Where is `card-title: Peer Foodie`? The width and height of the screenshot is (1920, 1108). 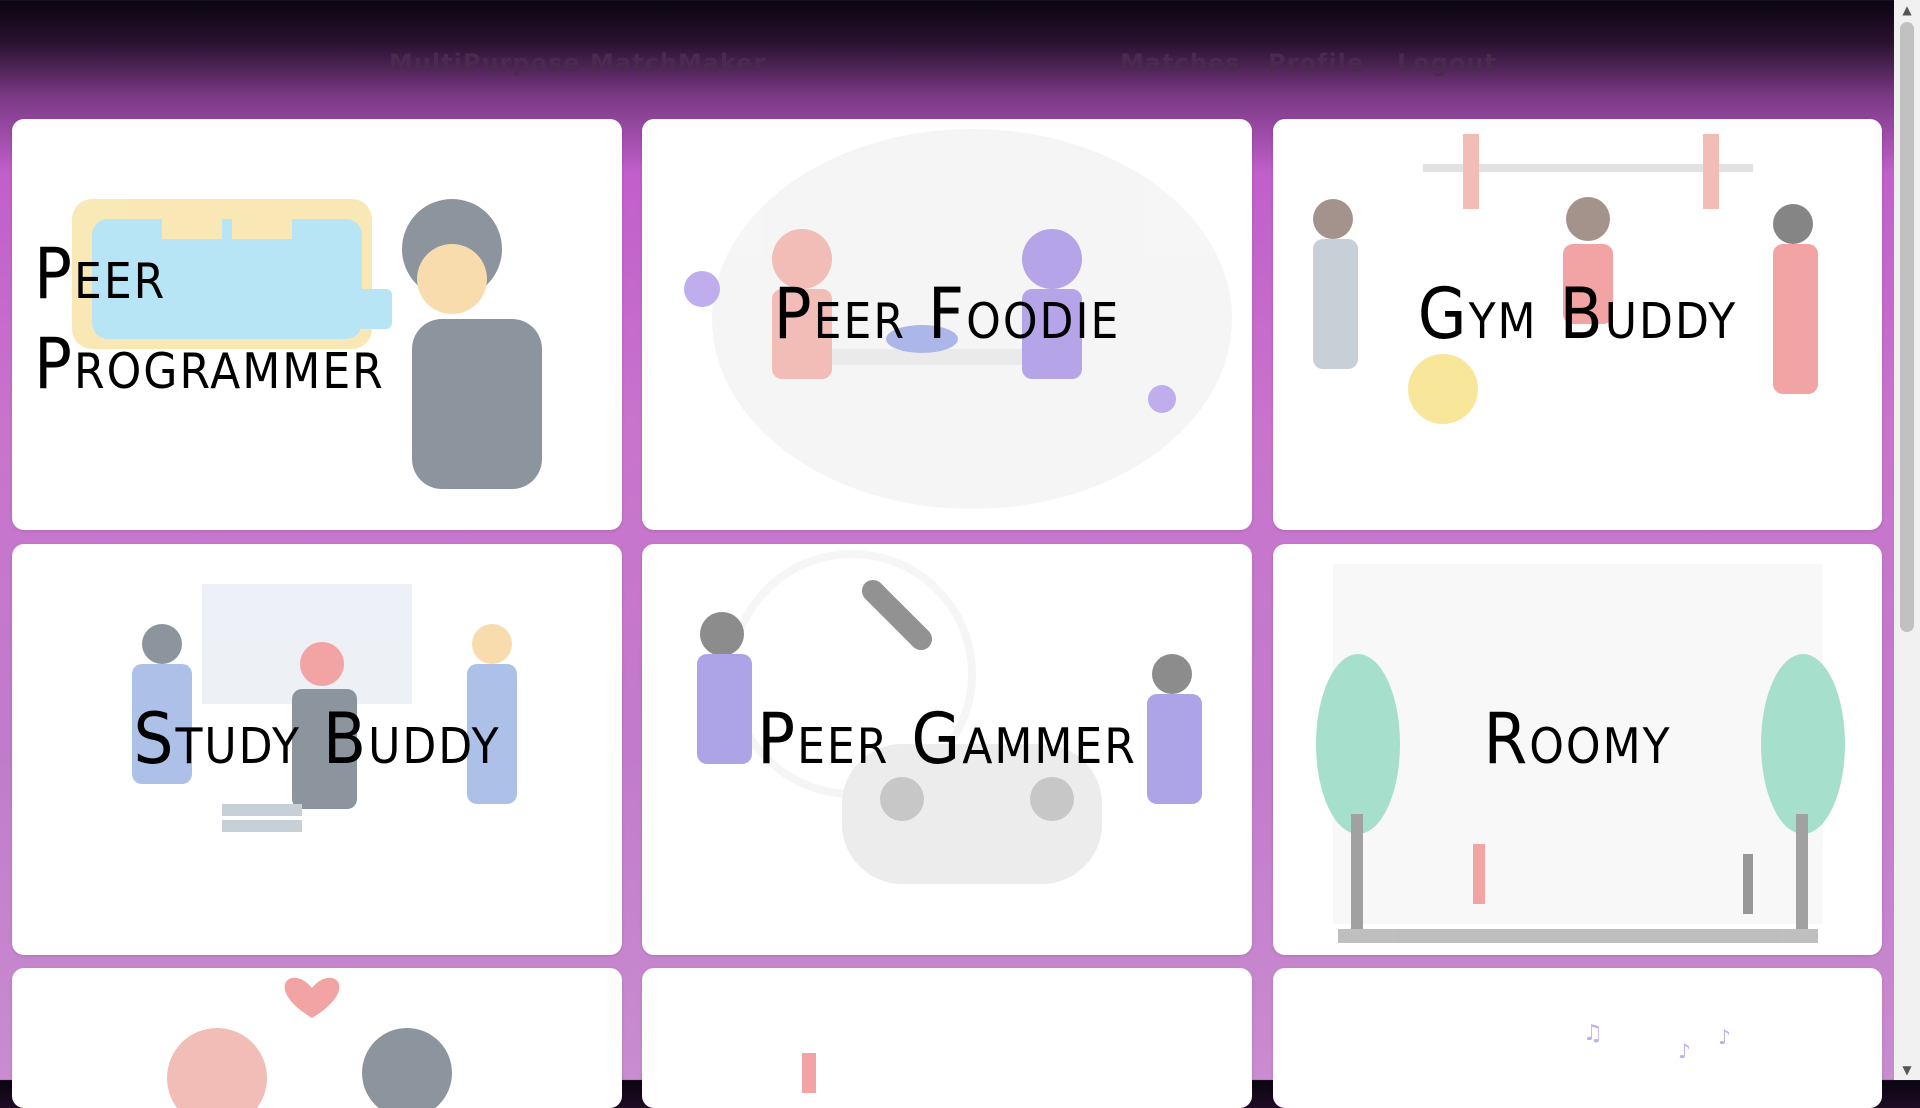
card-title: Peer Foodie is located at coordinates (947, 314).